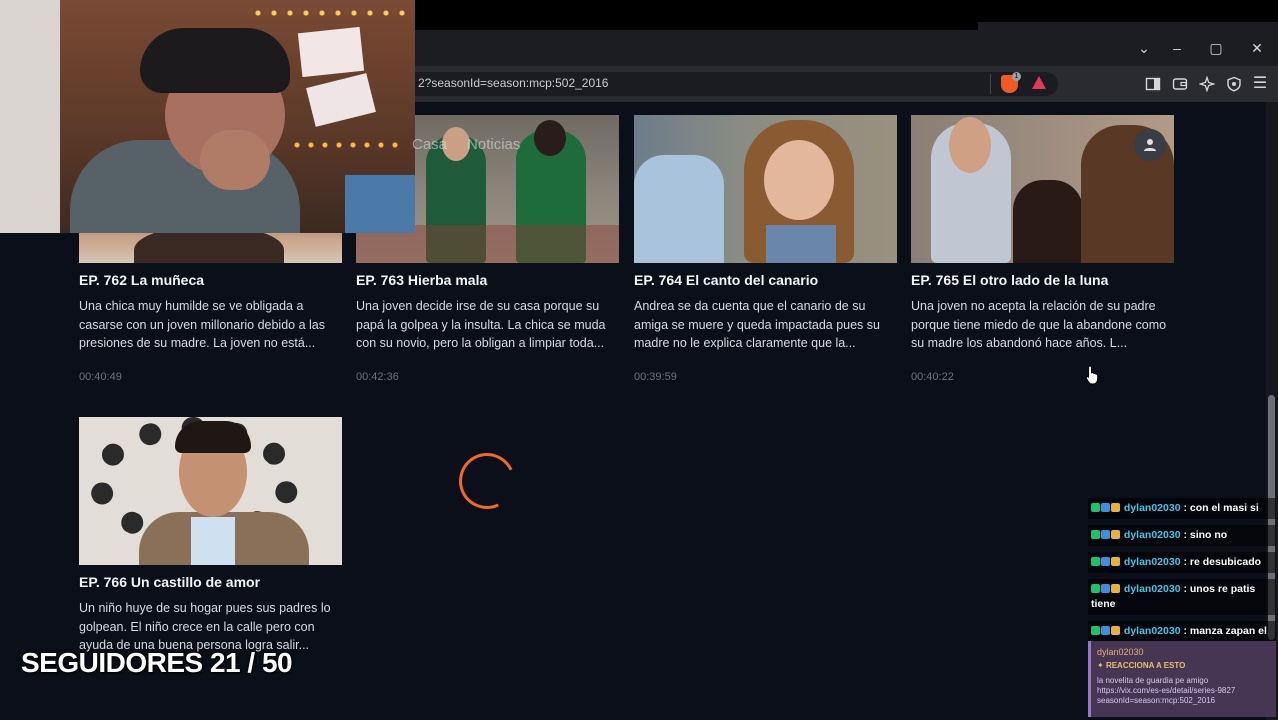 This screenshot has height=720, width=1278. What do you see at coordinates (1042, 280) in the screenshot?
I see `episode-title: EP. 765 El otro lado de la luna` at bounding box center [1042, 280].